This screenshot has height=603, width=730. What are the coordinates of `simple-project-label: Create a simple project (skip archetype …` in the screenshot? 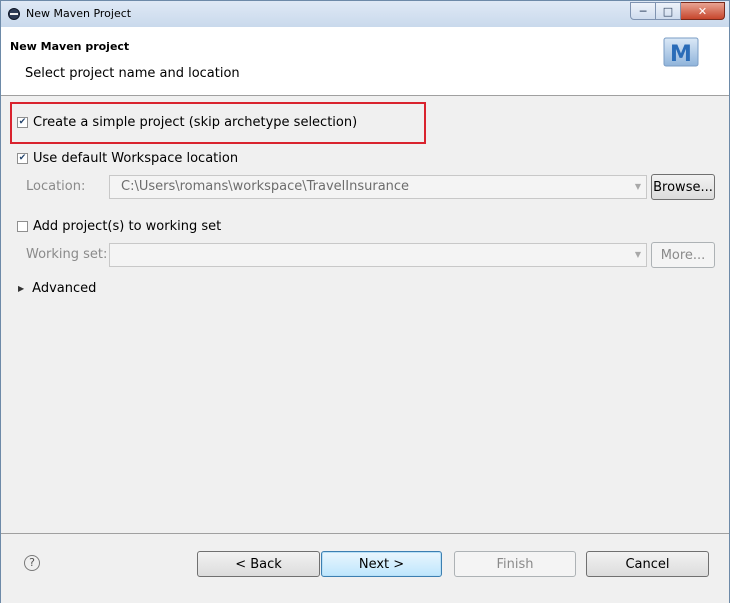 It's located at (195, 122).